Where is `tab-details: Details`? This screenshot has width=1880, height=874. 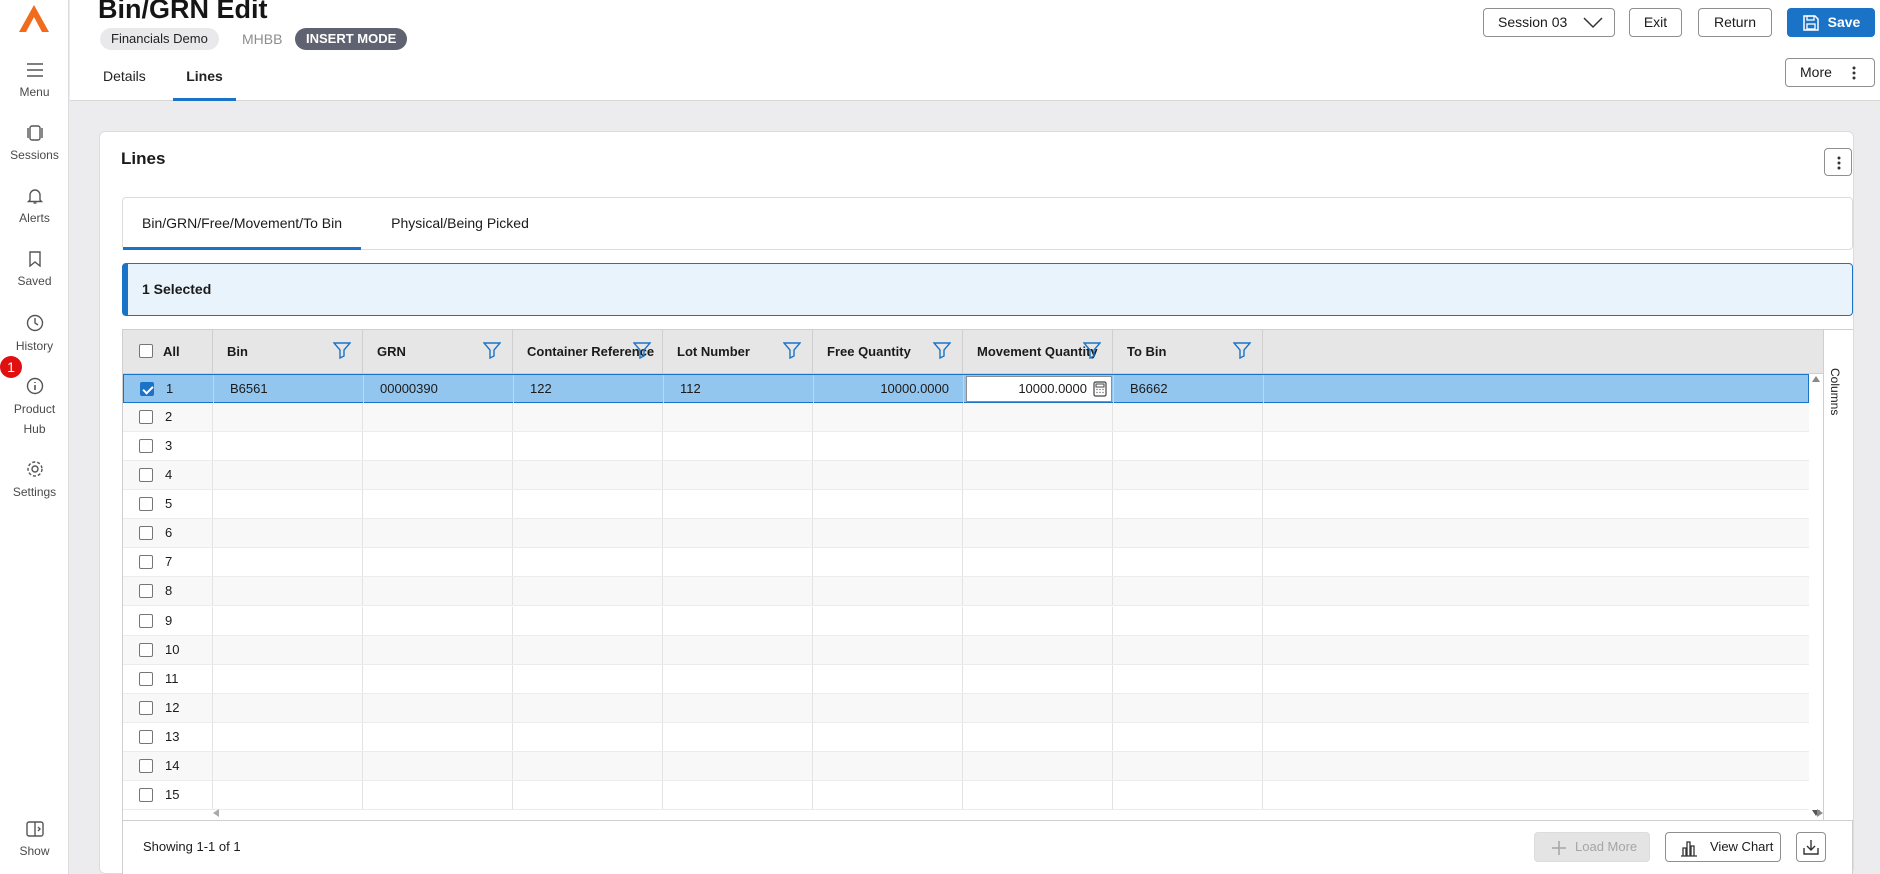
tab-details: Details is located at coordinates (123, 81).